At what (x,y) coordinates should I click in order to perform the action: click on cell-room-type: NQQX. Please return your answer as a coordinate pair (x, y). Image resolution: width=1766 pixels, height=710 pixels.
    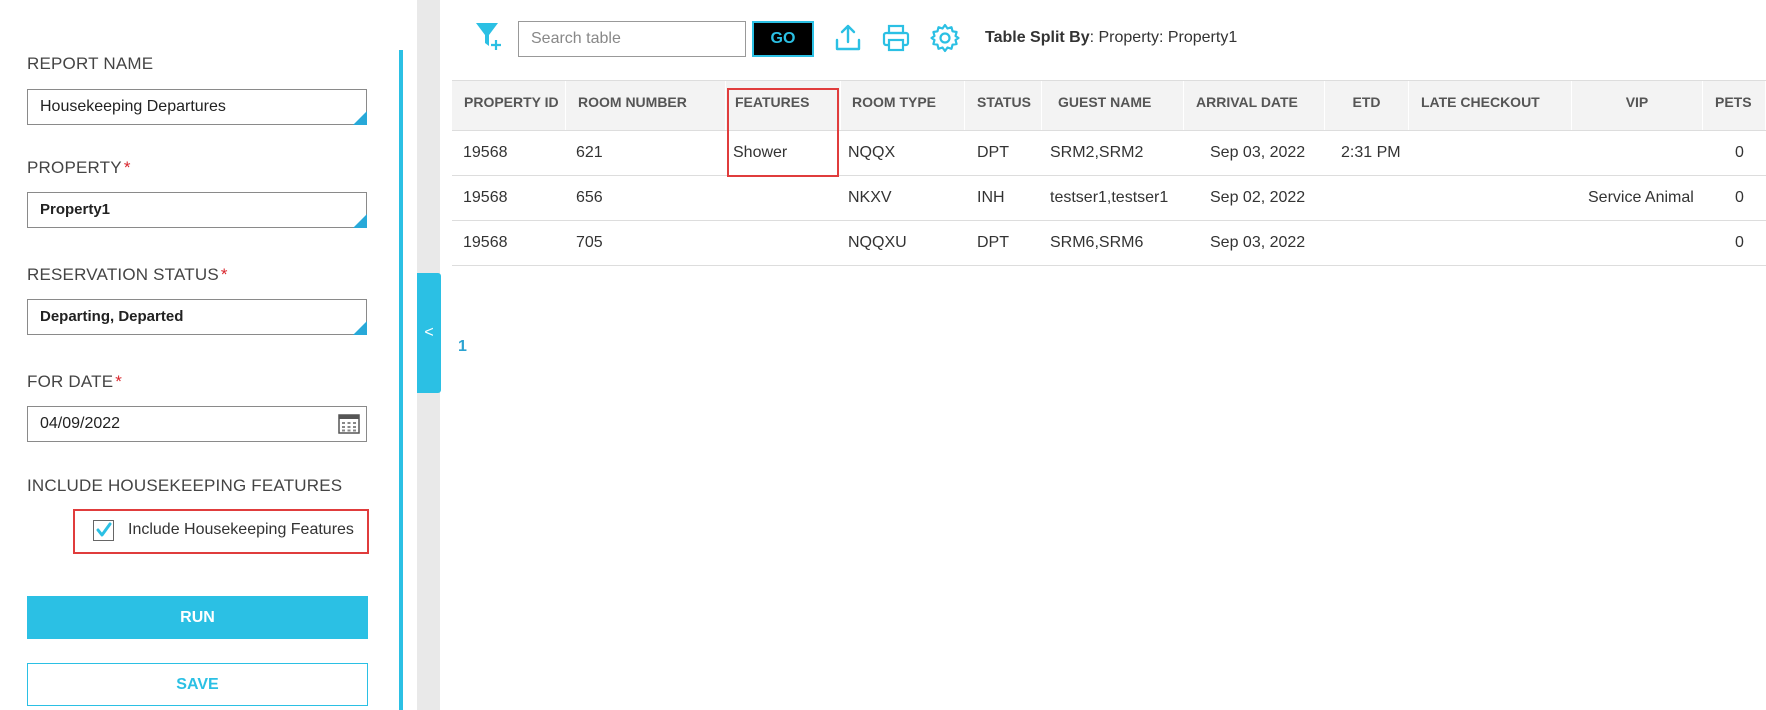
    Looking at the image, I should click on (872, 152).